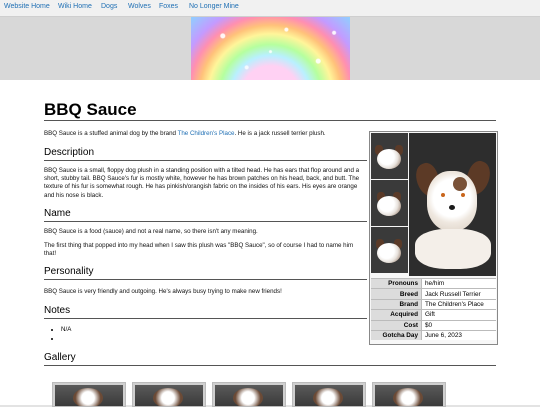 The width and height of the screenshot is (540, 407). What do you see at coordinates (109, 6) in the screenshot?
I see `nav-dogs: Dogs` at bounding box center [109, 6].